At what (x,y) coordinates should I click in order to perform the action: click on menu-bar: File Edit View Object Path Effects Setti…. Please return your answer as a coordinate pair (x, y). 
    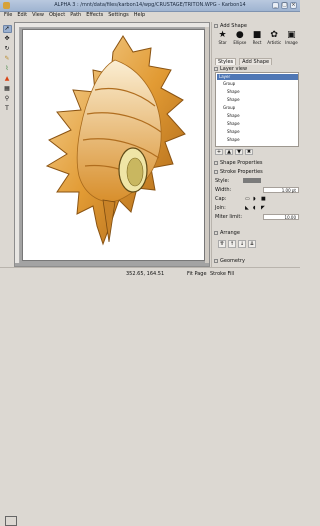
    Looking at the image, I should click on (150, 15).